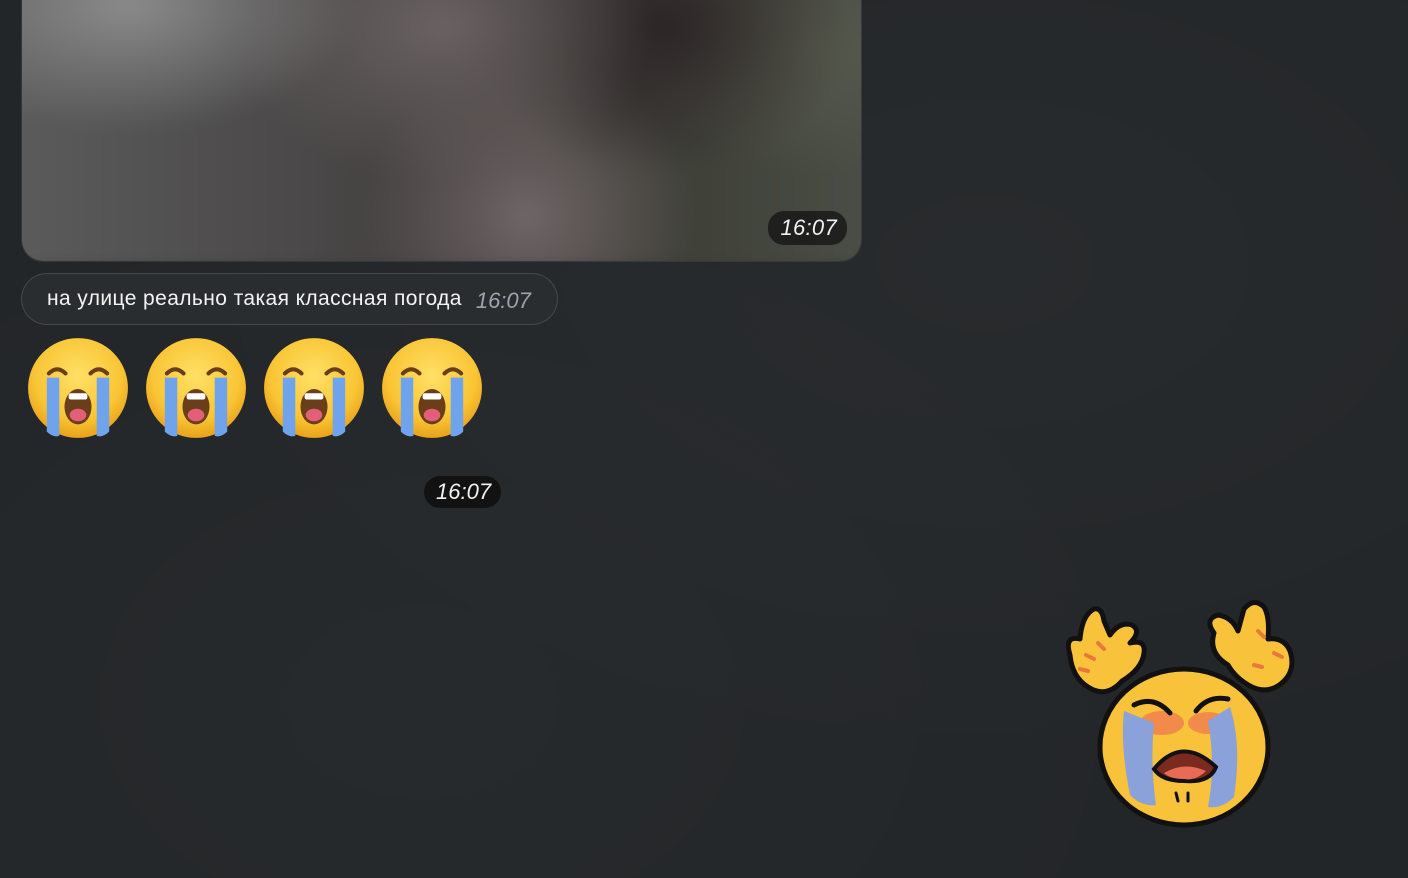 The width and height of the screenshot is (1408, 878). Describe the element at coordinates (255, 388) in the screenshot. I see `emoji-message` at that location.